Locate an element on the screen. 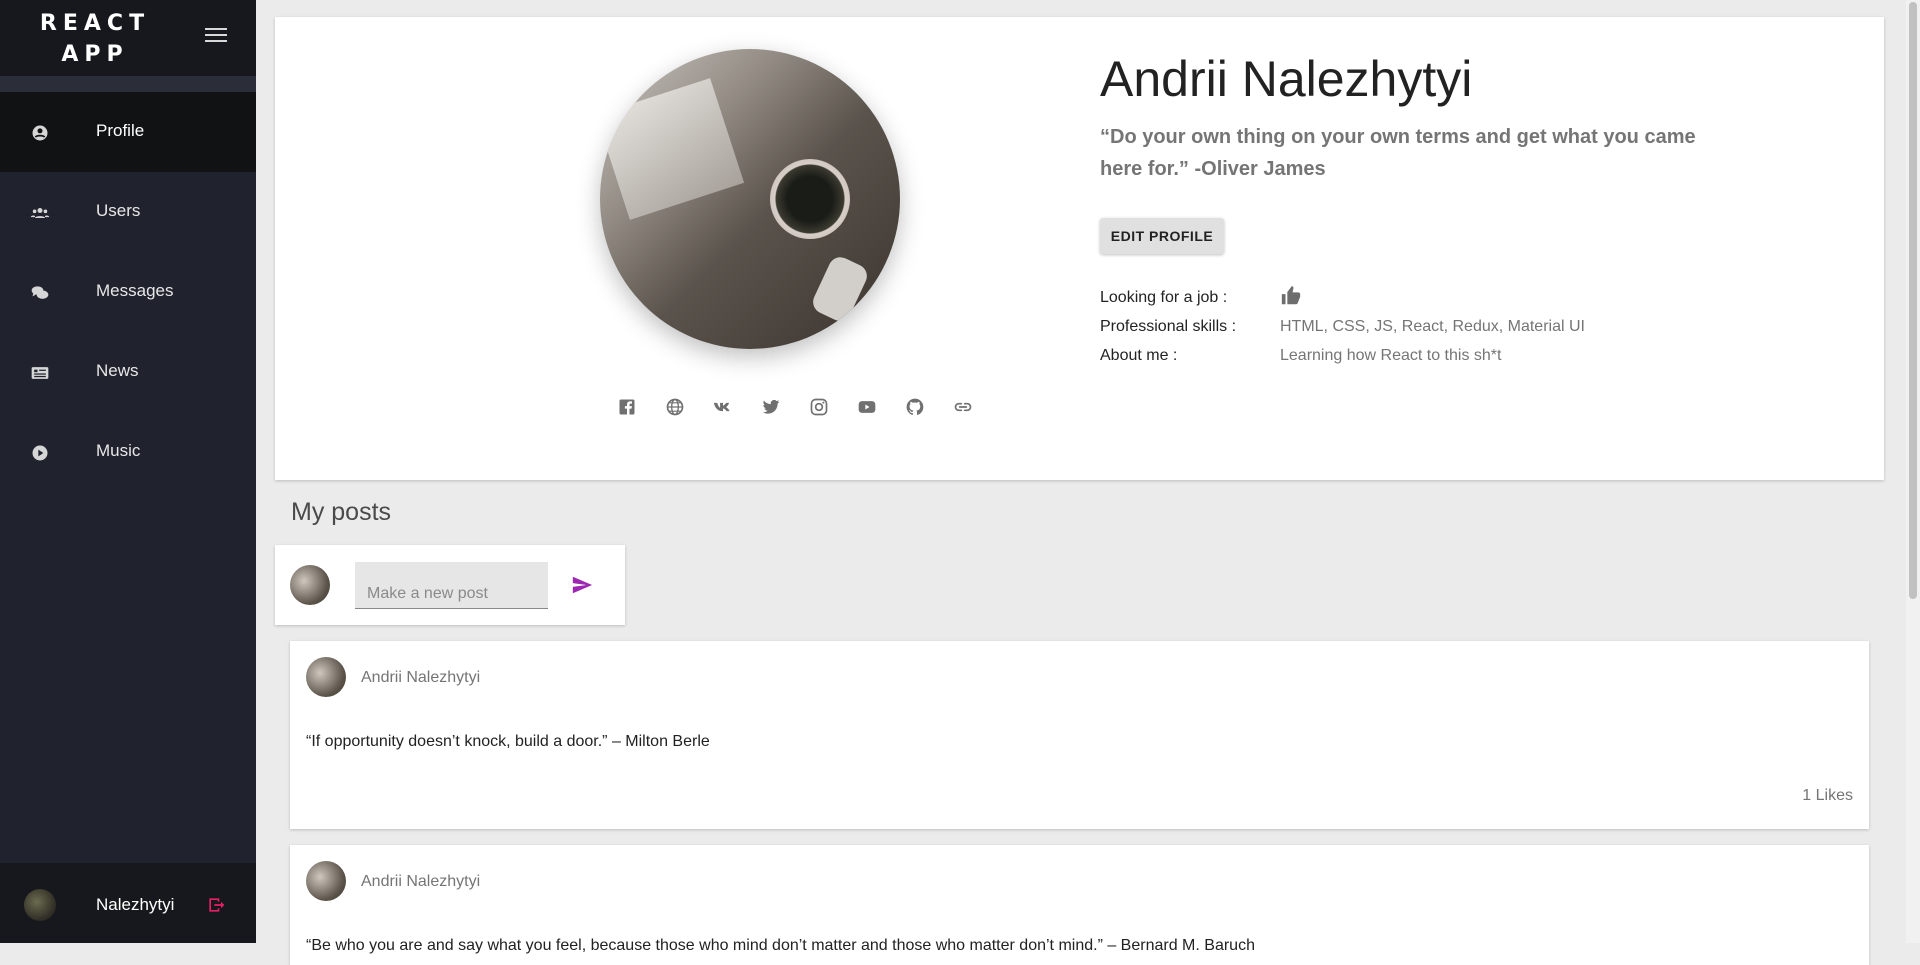  sidebar-item-label: Users is located at coordinates (118, 210).